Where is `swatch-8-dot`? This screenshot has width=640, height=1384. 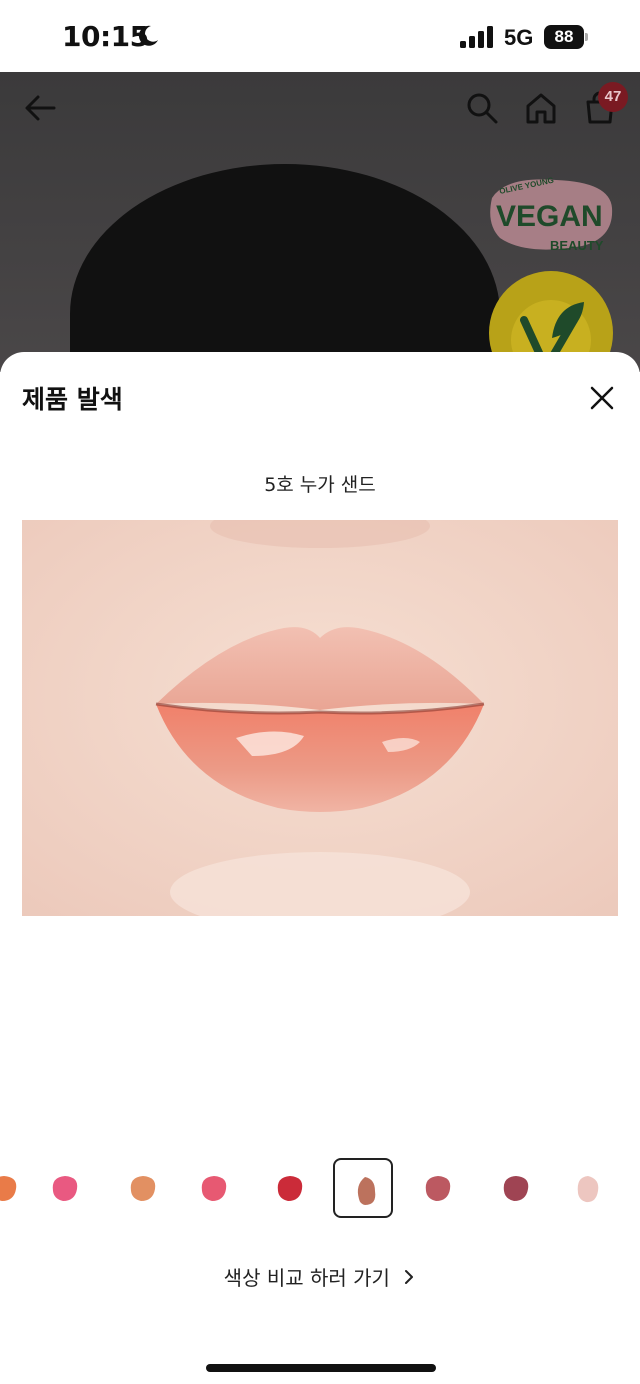
swatch-8-dot is located at coordinates (516, 1188).